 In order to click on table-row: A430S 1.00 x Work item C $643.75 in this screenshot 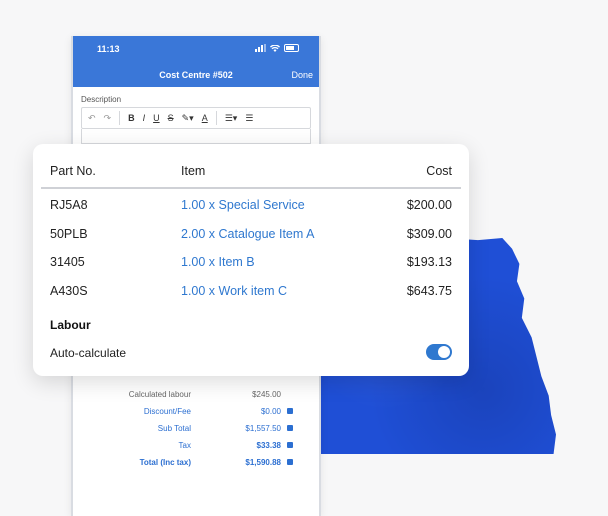, I will do `click(251, 296)`.